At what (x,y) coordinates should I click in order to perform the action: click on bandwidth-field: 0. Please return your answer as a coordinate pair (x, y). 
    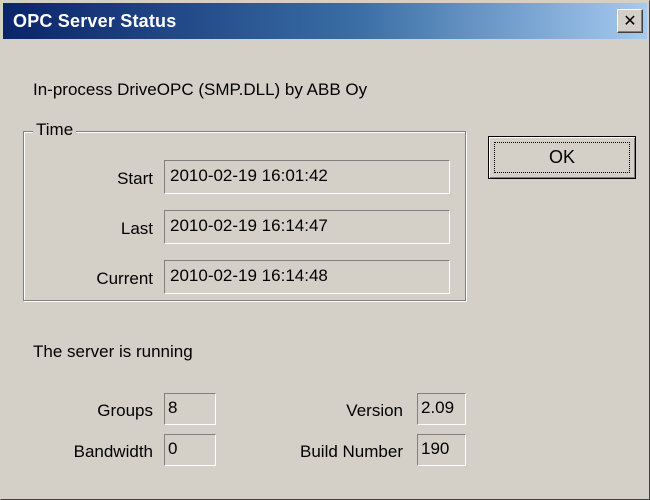
    Looking at the image, I should click on (190, 450).